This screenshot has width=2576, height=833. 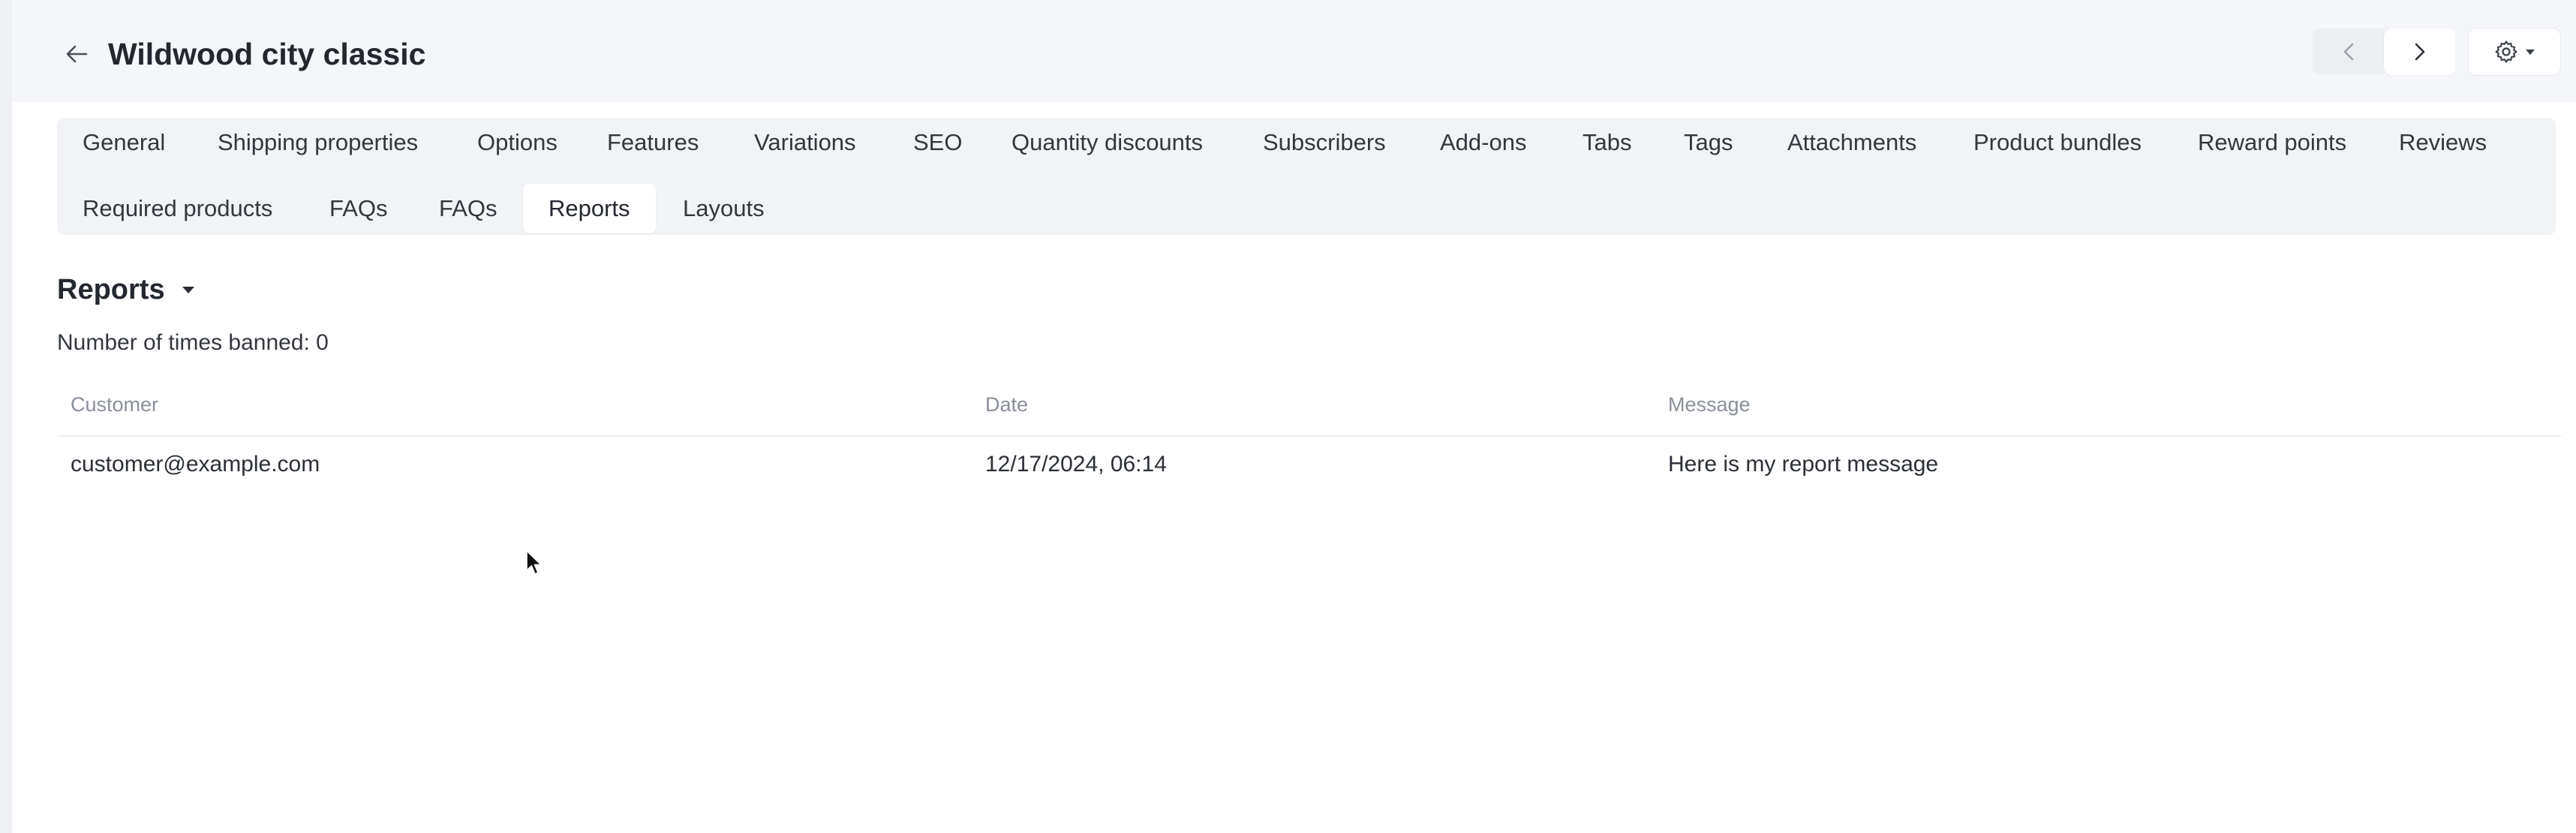 I want to click on previous-button, so click(x=2348, y=52).